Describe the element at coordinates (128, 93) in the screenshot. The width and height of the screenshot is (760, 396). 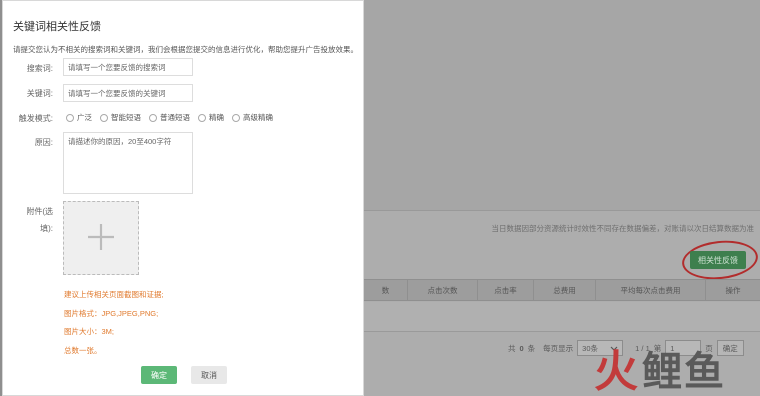
I see `keyword-input: 请填写一个您要反馈的关键词` at that location.